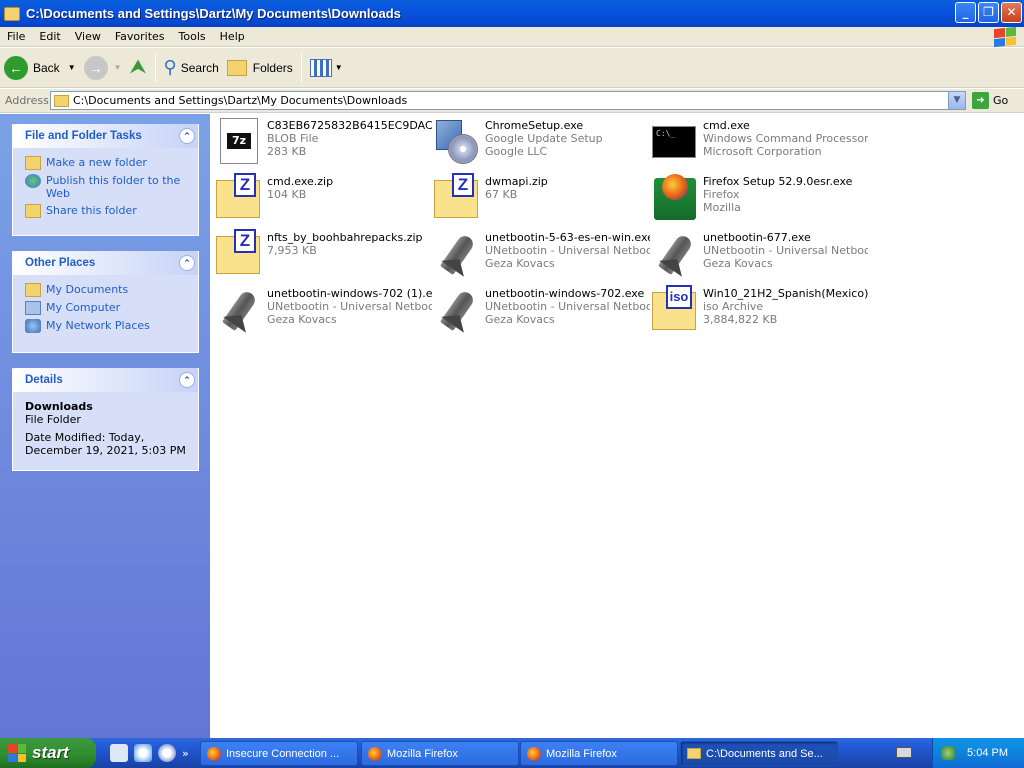 This screenshot has height=768, width=1024. What do you see at coordinates (88, 36) in the screenshot?
I see `menu-view: View` at bounding box center [88, 36].